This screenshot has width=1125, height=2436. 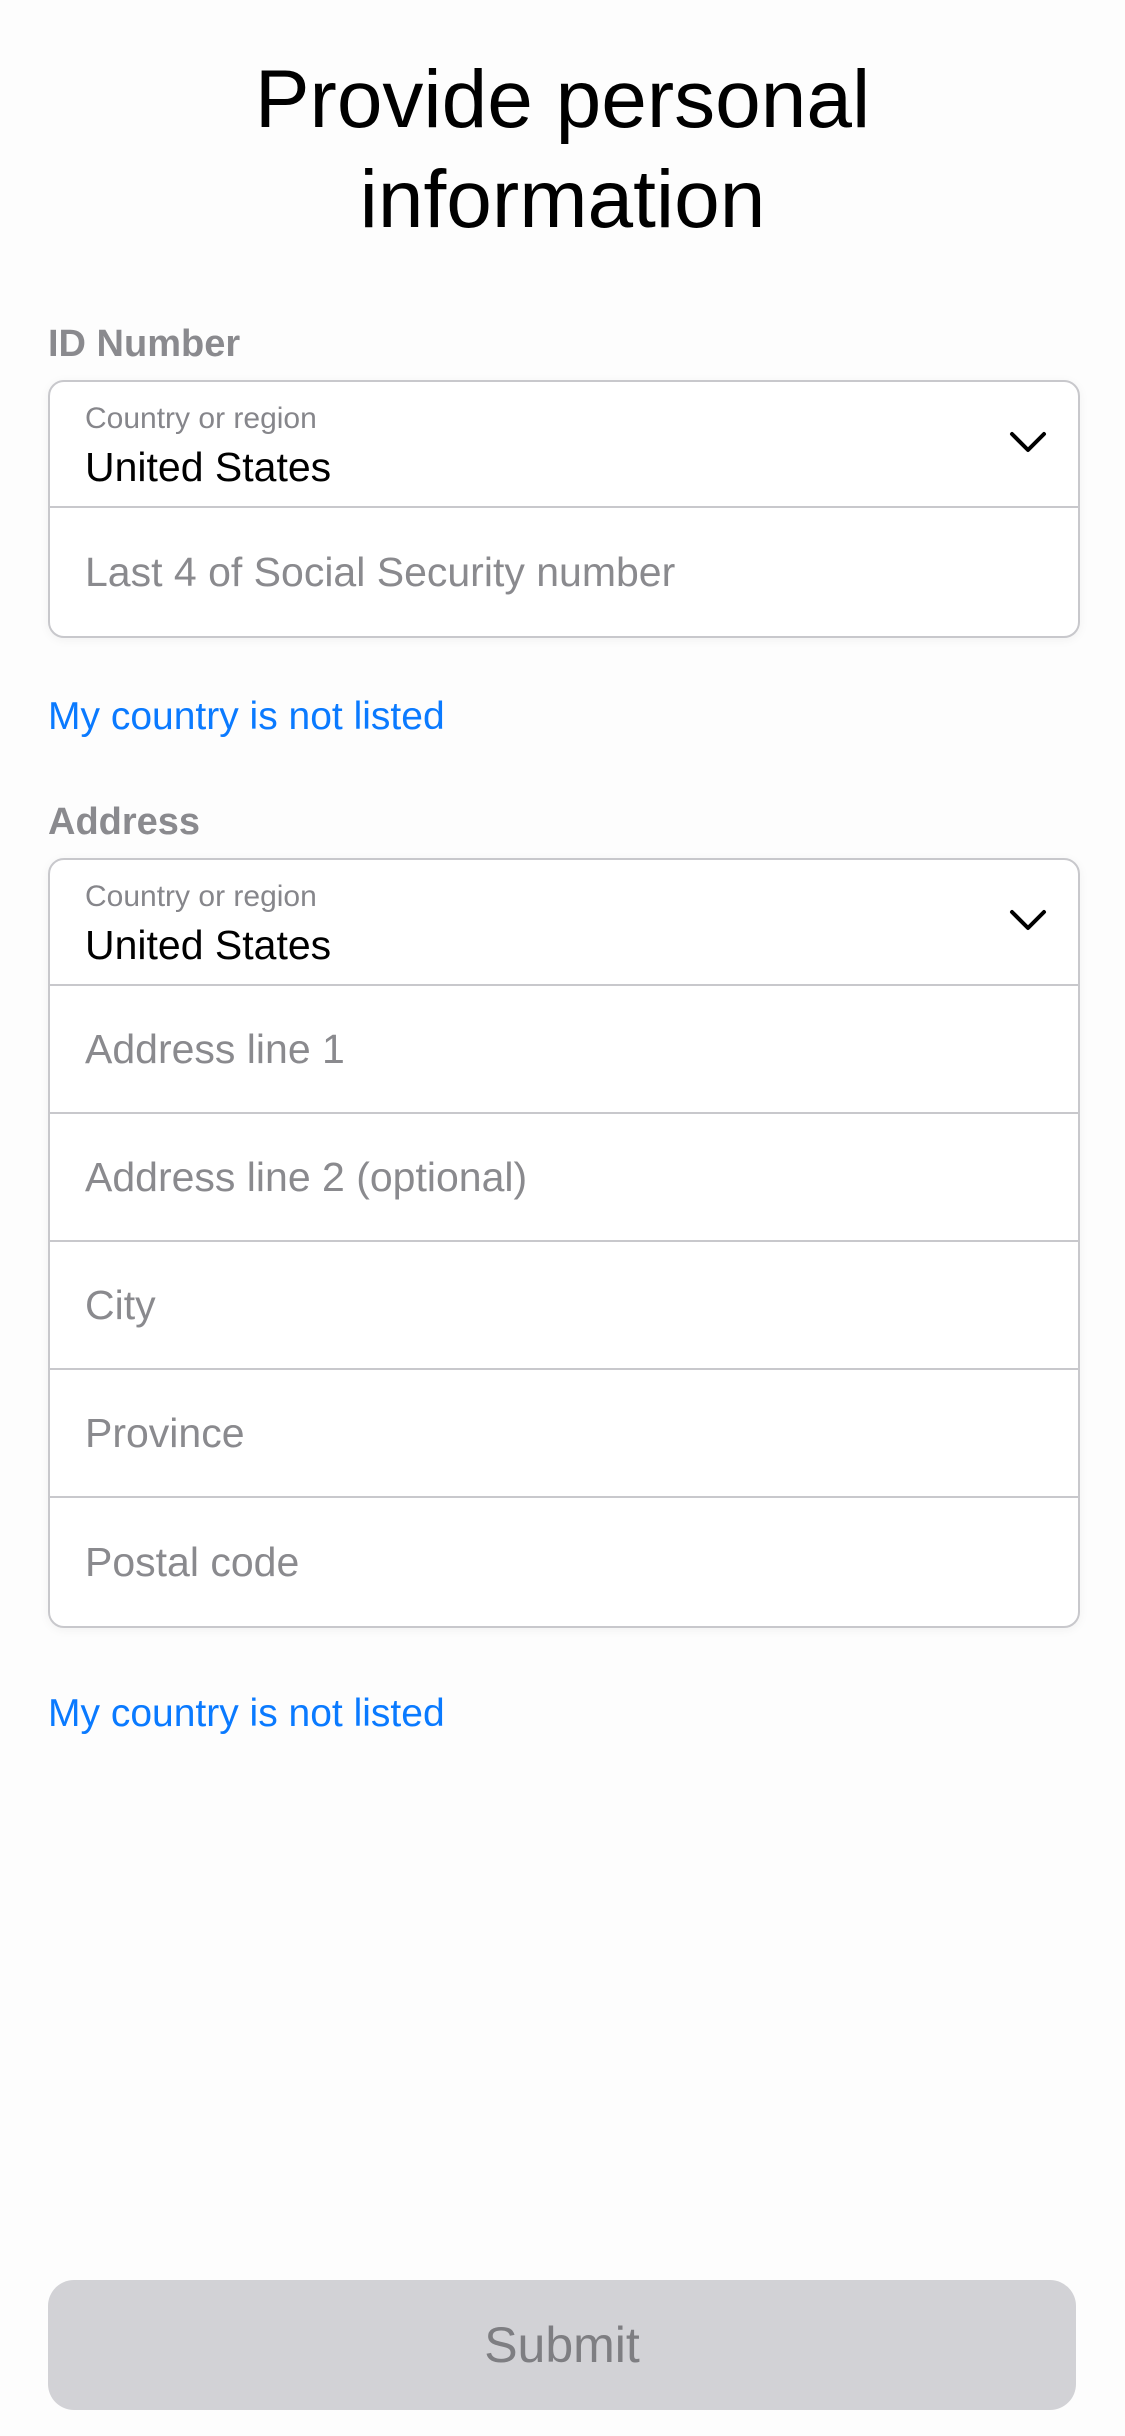 I want to click on ssn-input, so click(x=564, y=572).